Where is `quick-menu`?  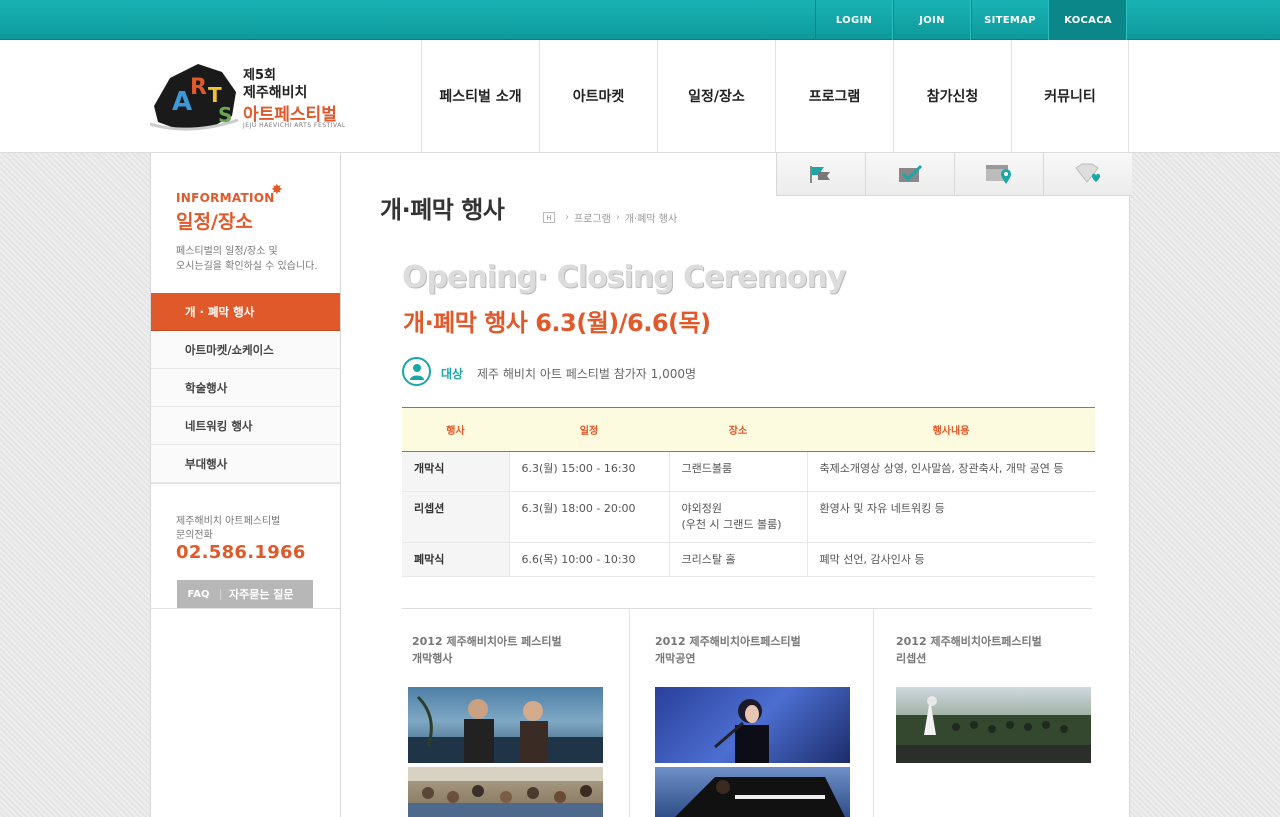
quick-menu is located at coordinates (954, 174).